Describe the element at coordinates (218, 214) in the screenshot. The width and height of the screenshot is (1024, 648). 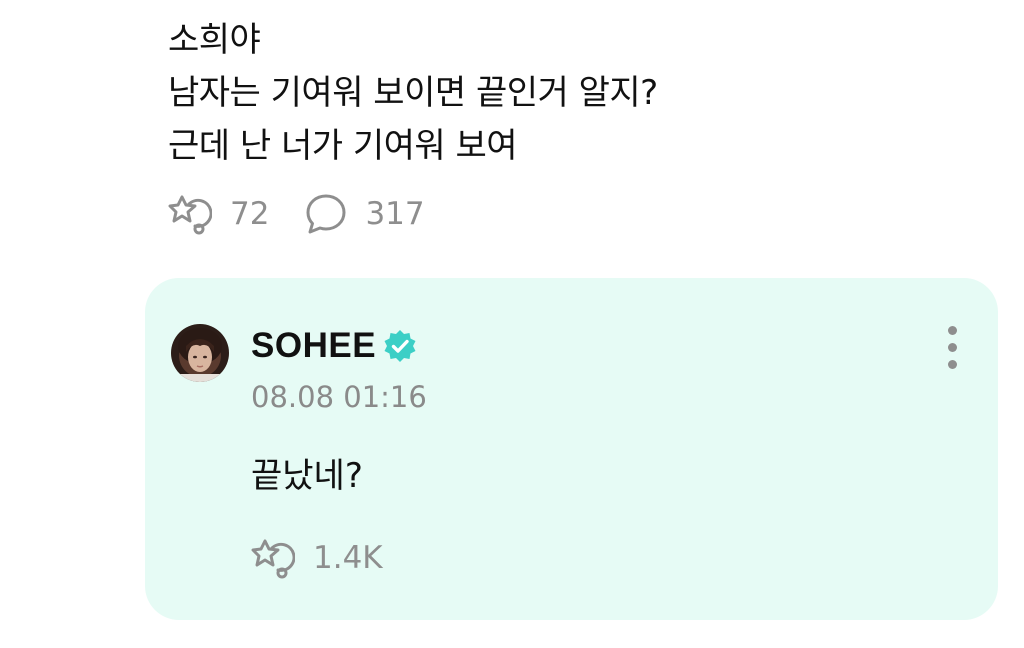
I see `post-reaction-button: 72` at that location.